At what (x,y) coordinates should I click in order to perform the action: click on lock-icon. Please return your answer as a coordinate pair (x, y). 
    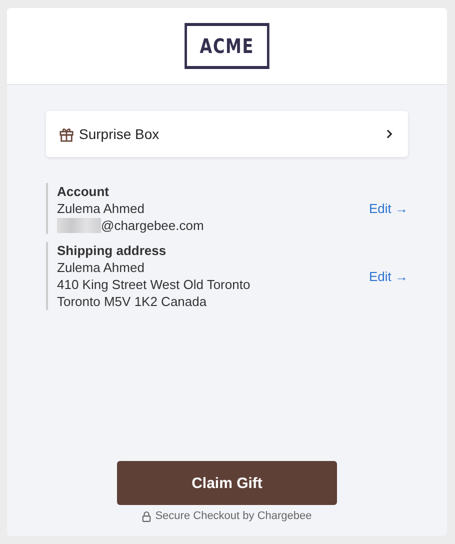
    Looking at the image, I should click on (147, 516).